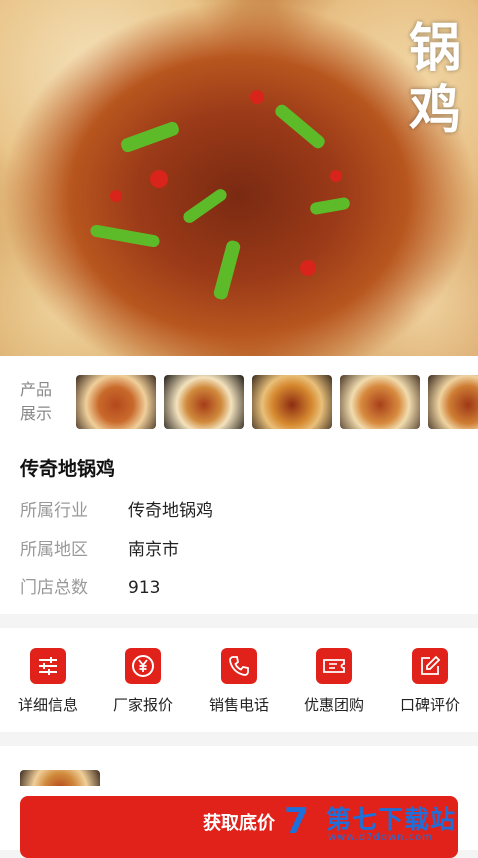  What do you see at coordinates (48, 666) in the screenshot?
I see `sliders-icon` at bounding box center [48, 666].